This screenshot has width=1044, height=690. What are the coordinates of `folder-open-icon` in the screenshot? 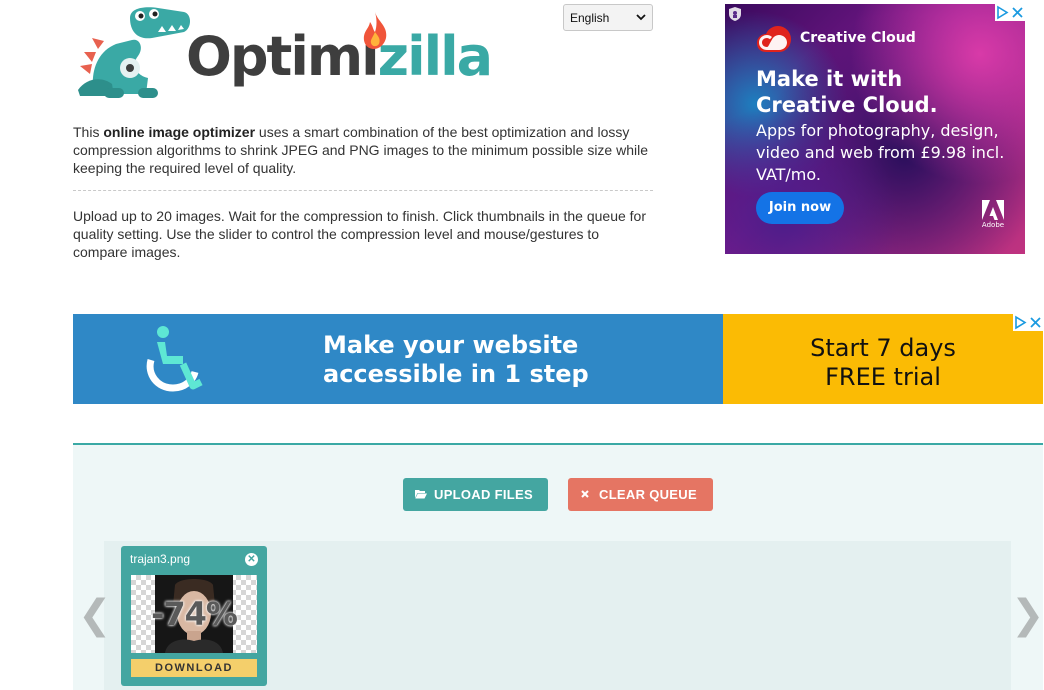 It's located at (421, 494).